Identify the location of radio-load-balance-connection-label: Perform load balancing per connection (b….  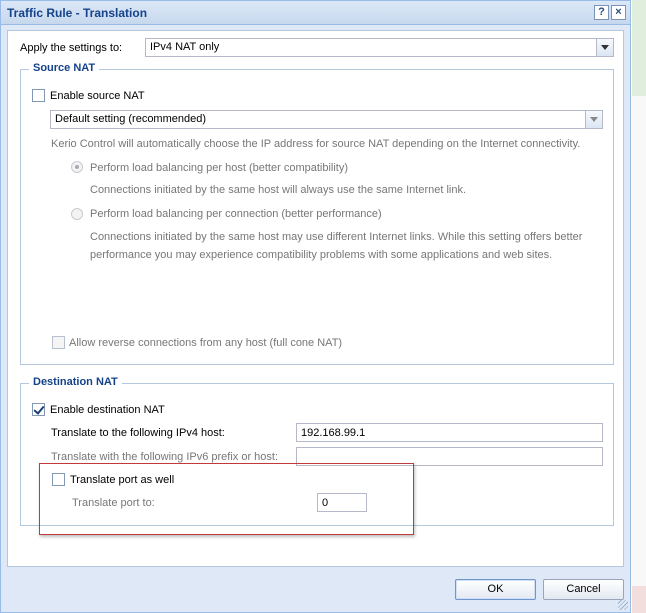
(236, 214).